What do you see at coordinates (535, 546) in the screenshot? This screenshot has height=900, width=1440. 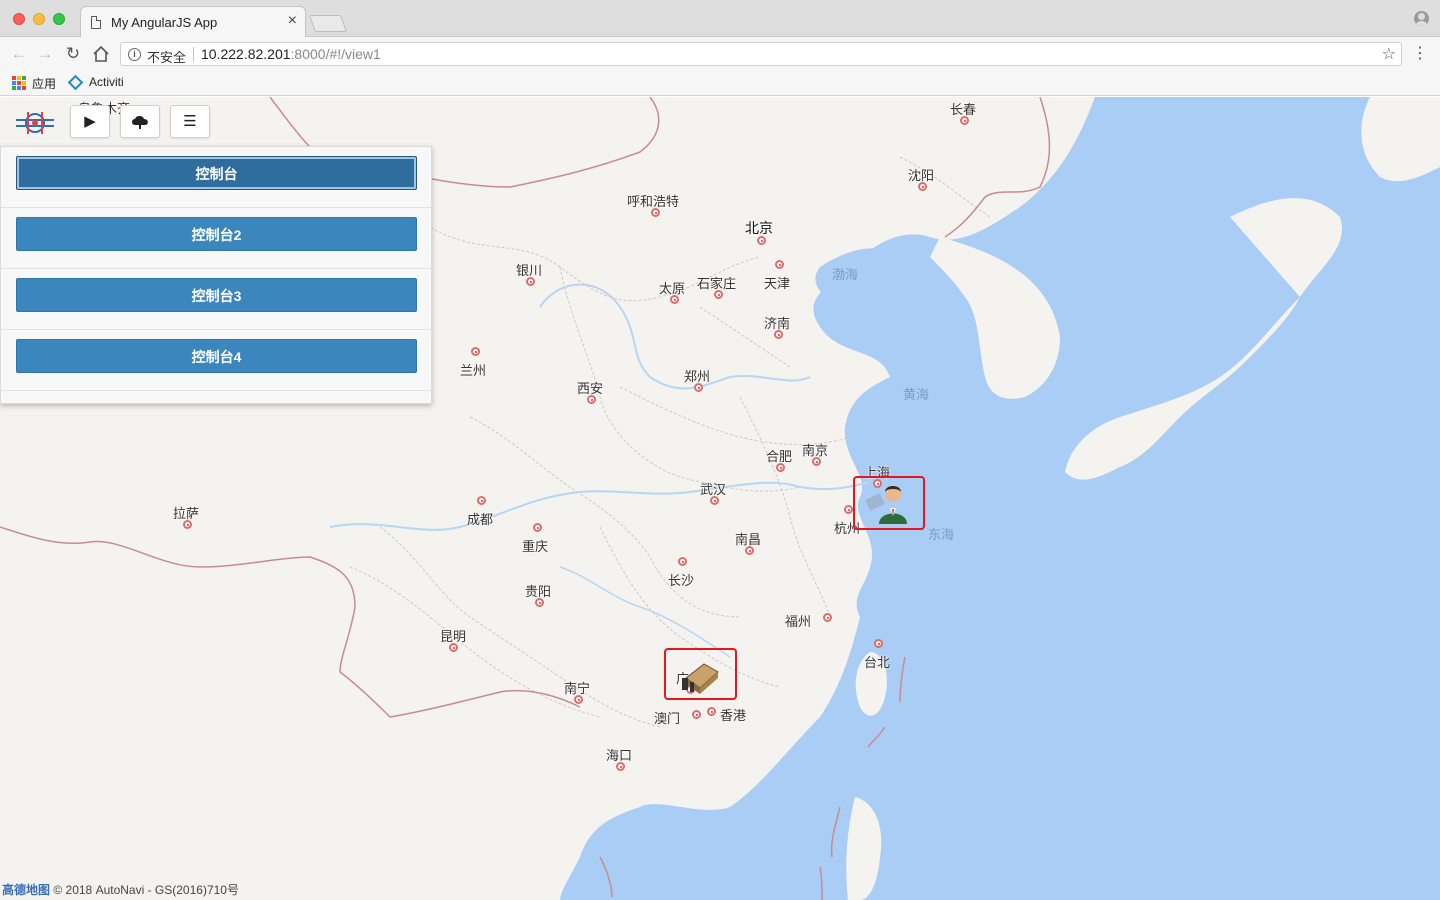 I see `city-label: 重庆` at bounding box center [535, 546].